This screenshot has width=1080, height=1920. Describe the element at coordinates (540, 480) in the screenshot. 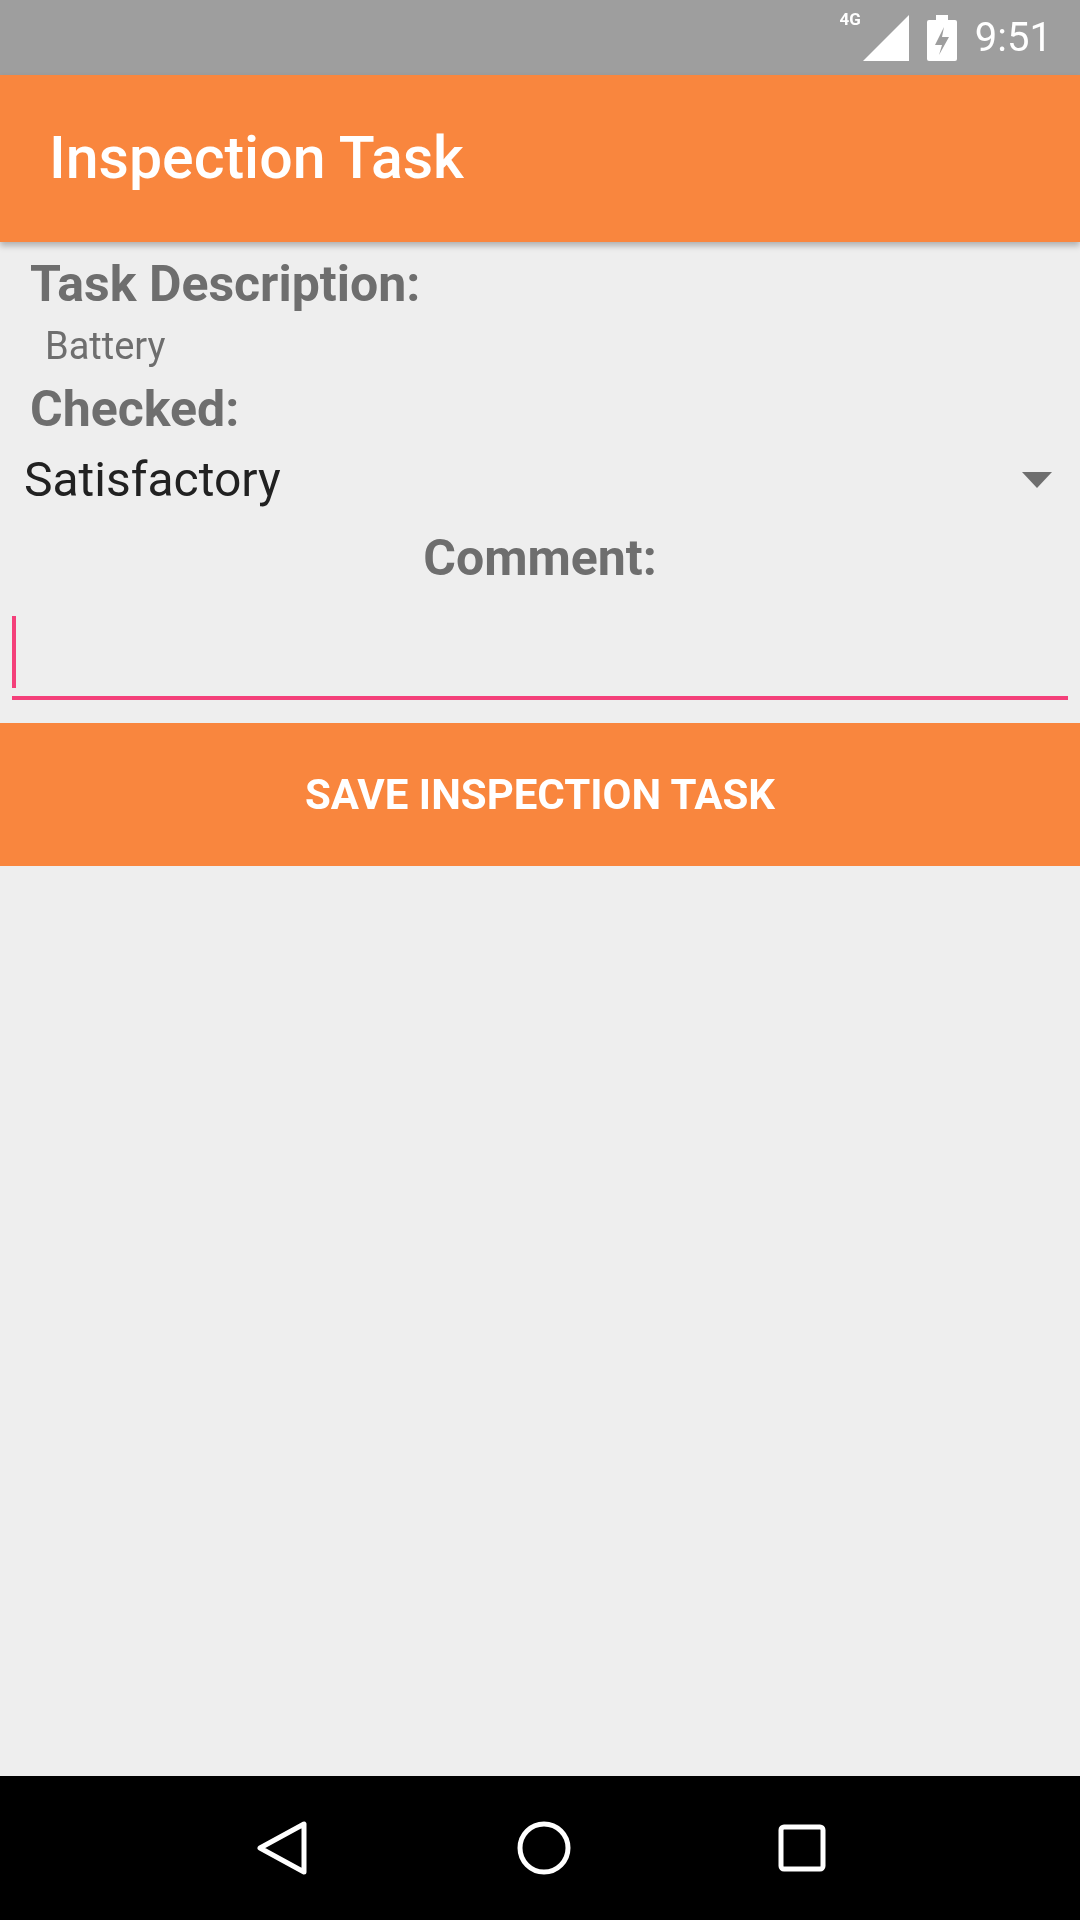

I see `status-dropdown: Satisfactory` at that location.